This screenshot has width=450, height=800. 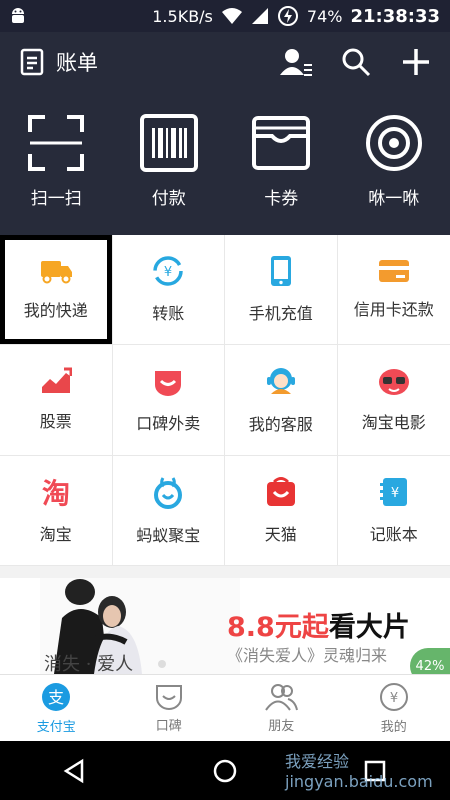 What do you see at coordinates (393, 511) in the screenshot?
I see `service-account-book: ¥ 记账本` at bounding box center [393, 511].